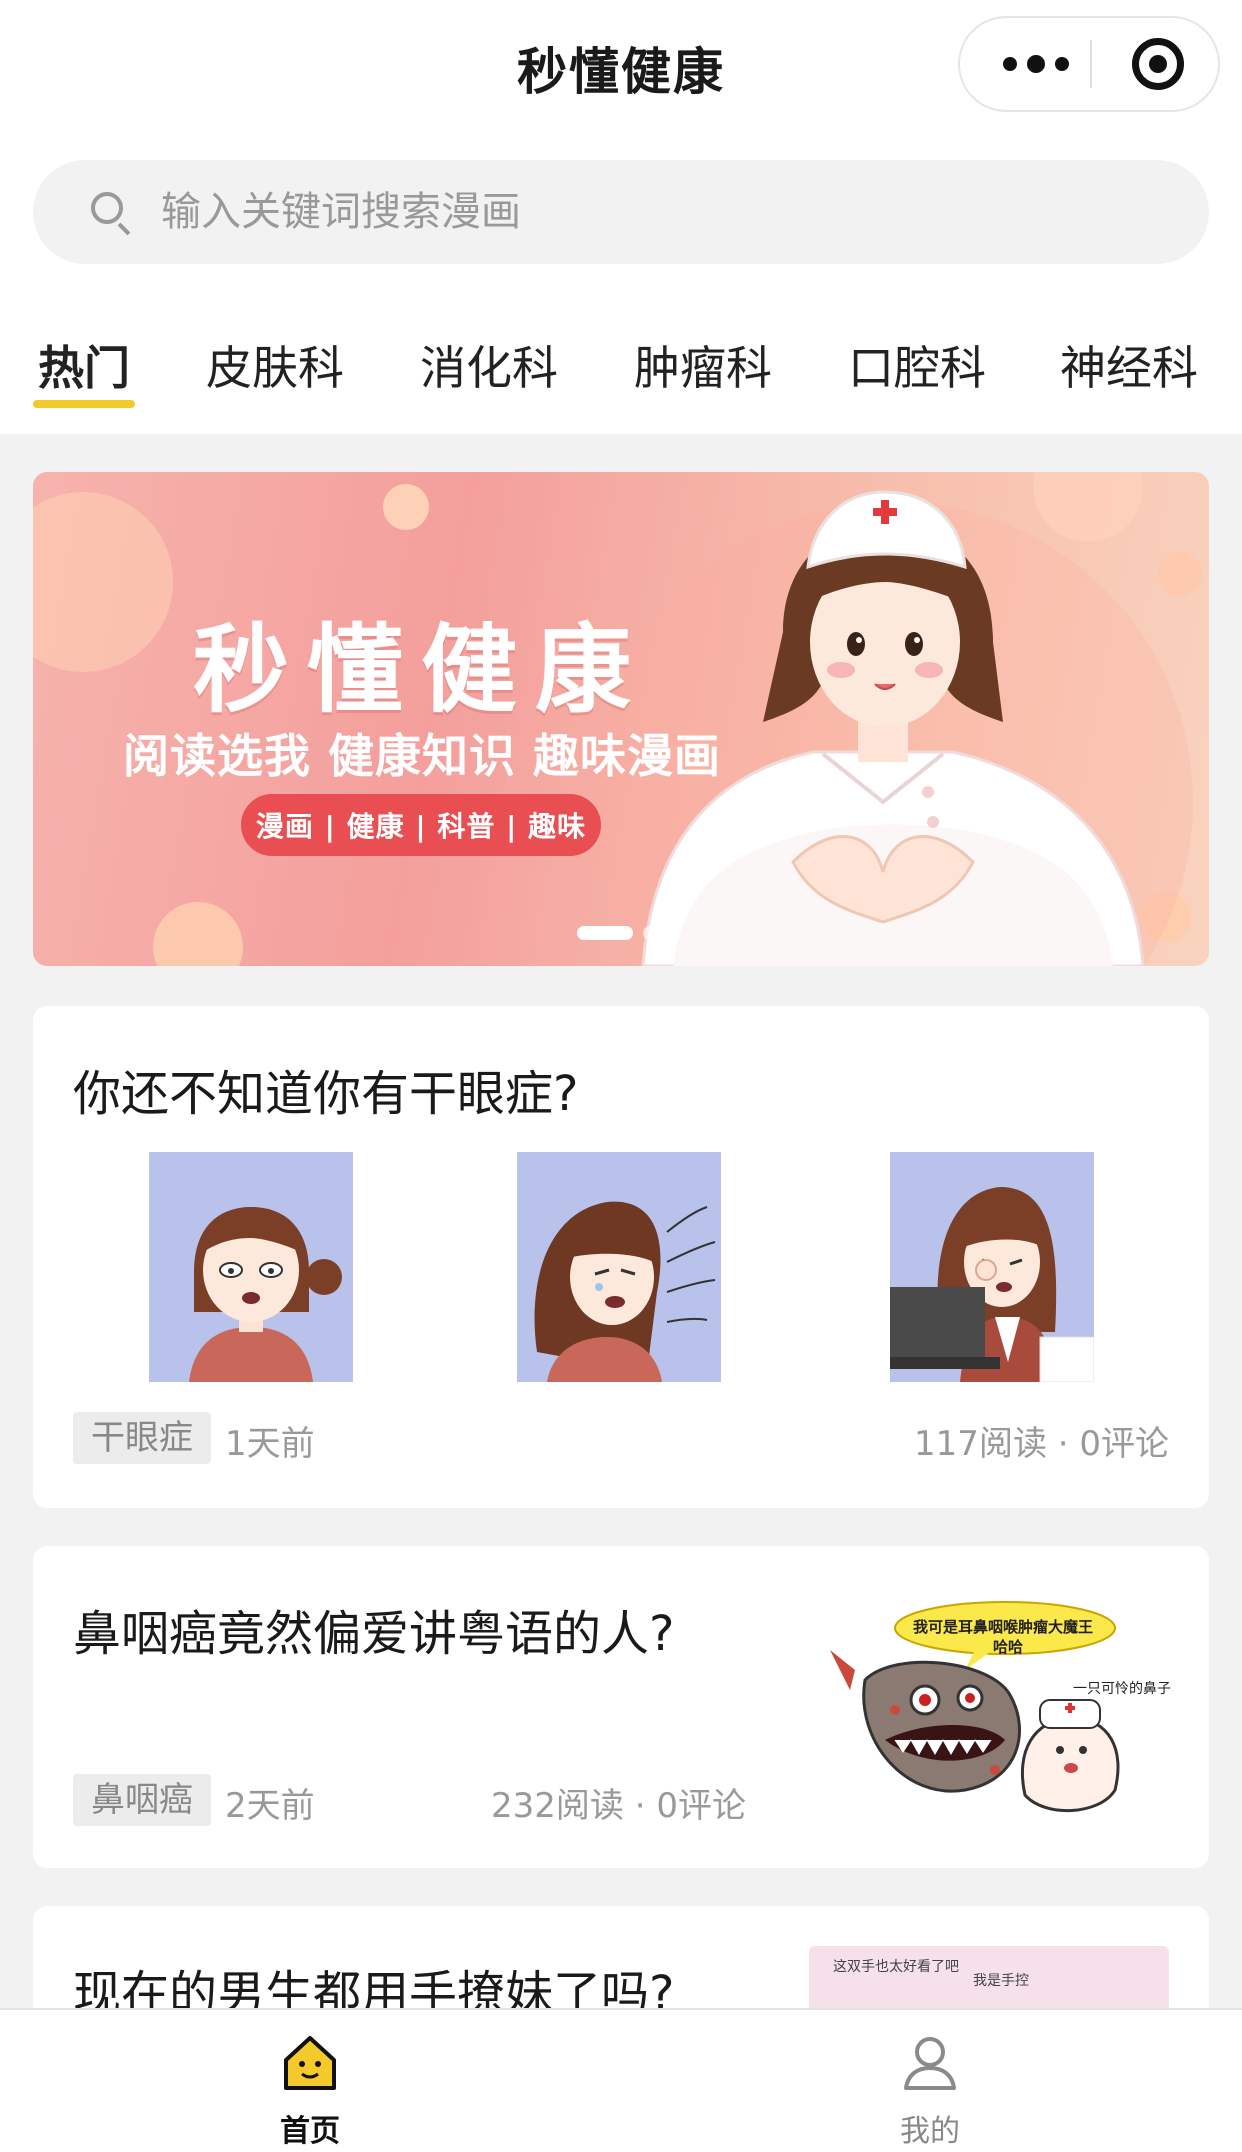  What do you see at coordinates (930, 2063) in the screenshot?
I see `user-icon` at bounding box center [930, 2063].